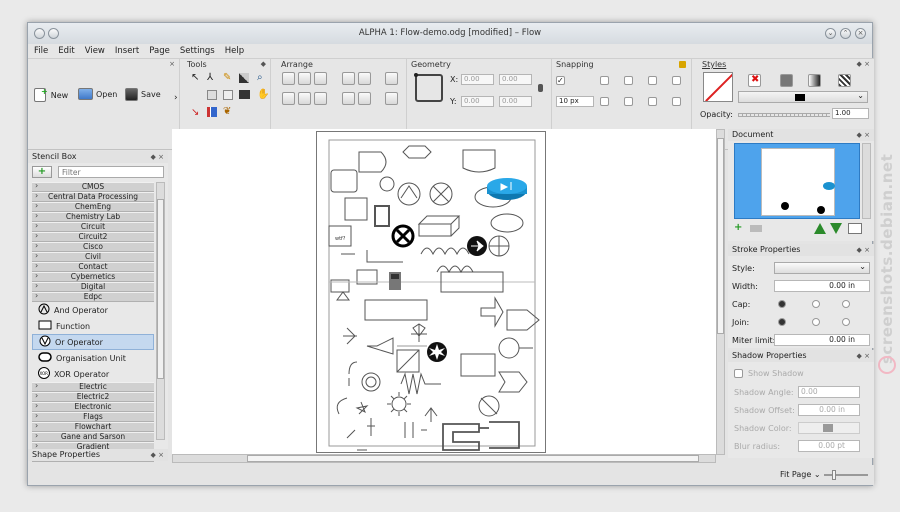  What do you see at coordinates (754, 80) in the screenshot?
I see `no-fill-icon: ✖` at bounding box center [754, 80].